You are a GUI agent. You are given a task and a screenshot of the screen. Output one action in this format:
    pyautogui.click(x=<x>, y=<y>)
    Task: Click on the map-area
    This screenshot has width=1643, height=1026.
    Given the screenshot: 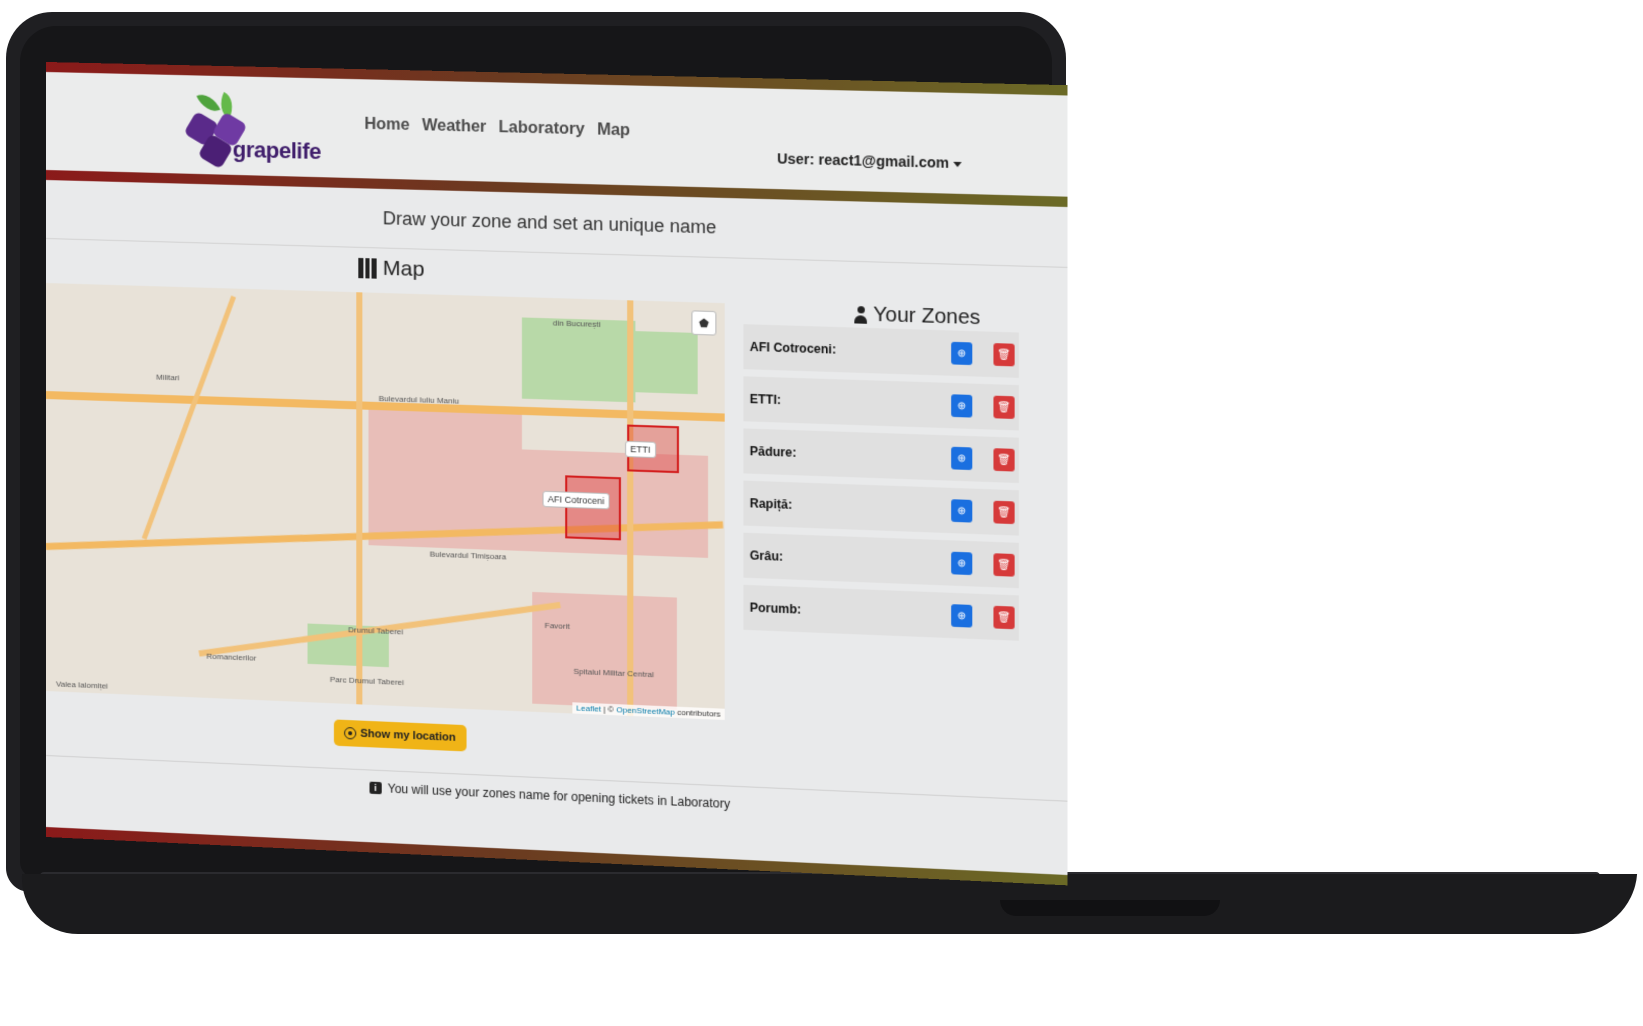 What is the action you would take?
    pyautogui.click(x=604, y=650)
    